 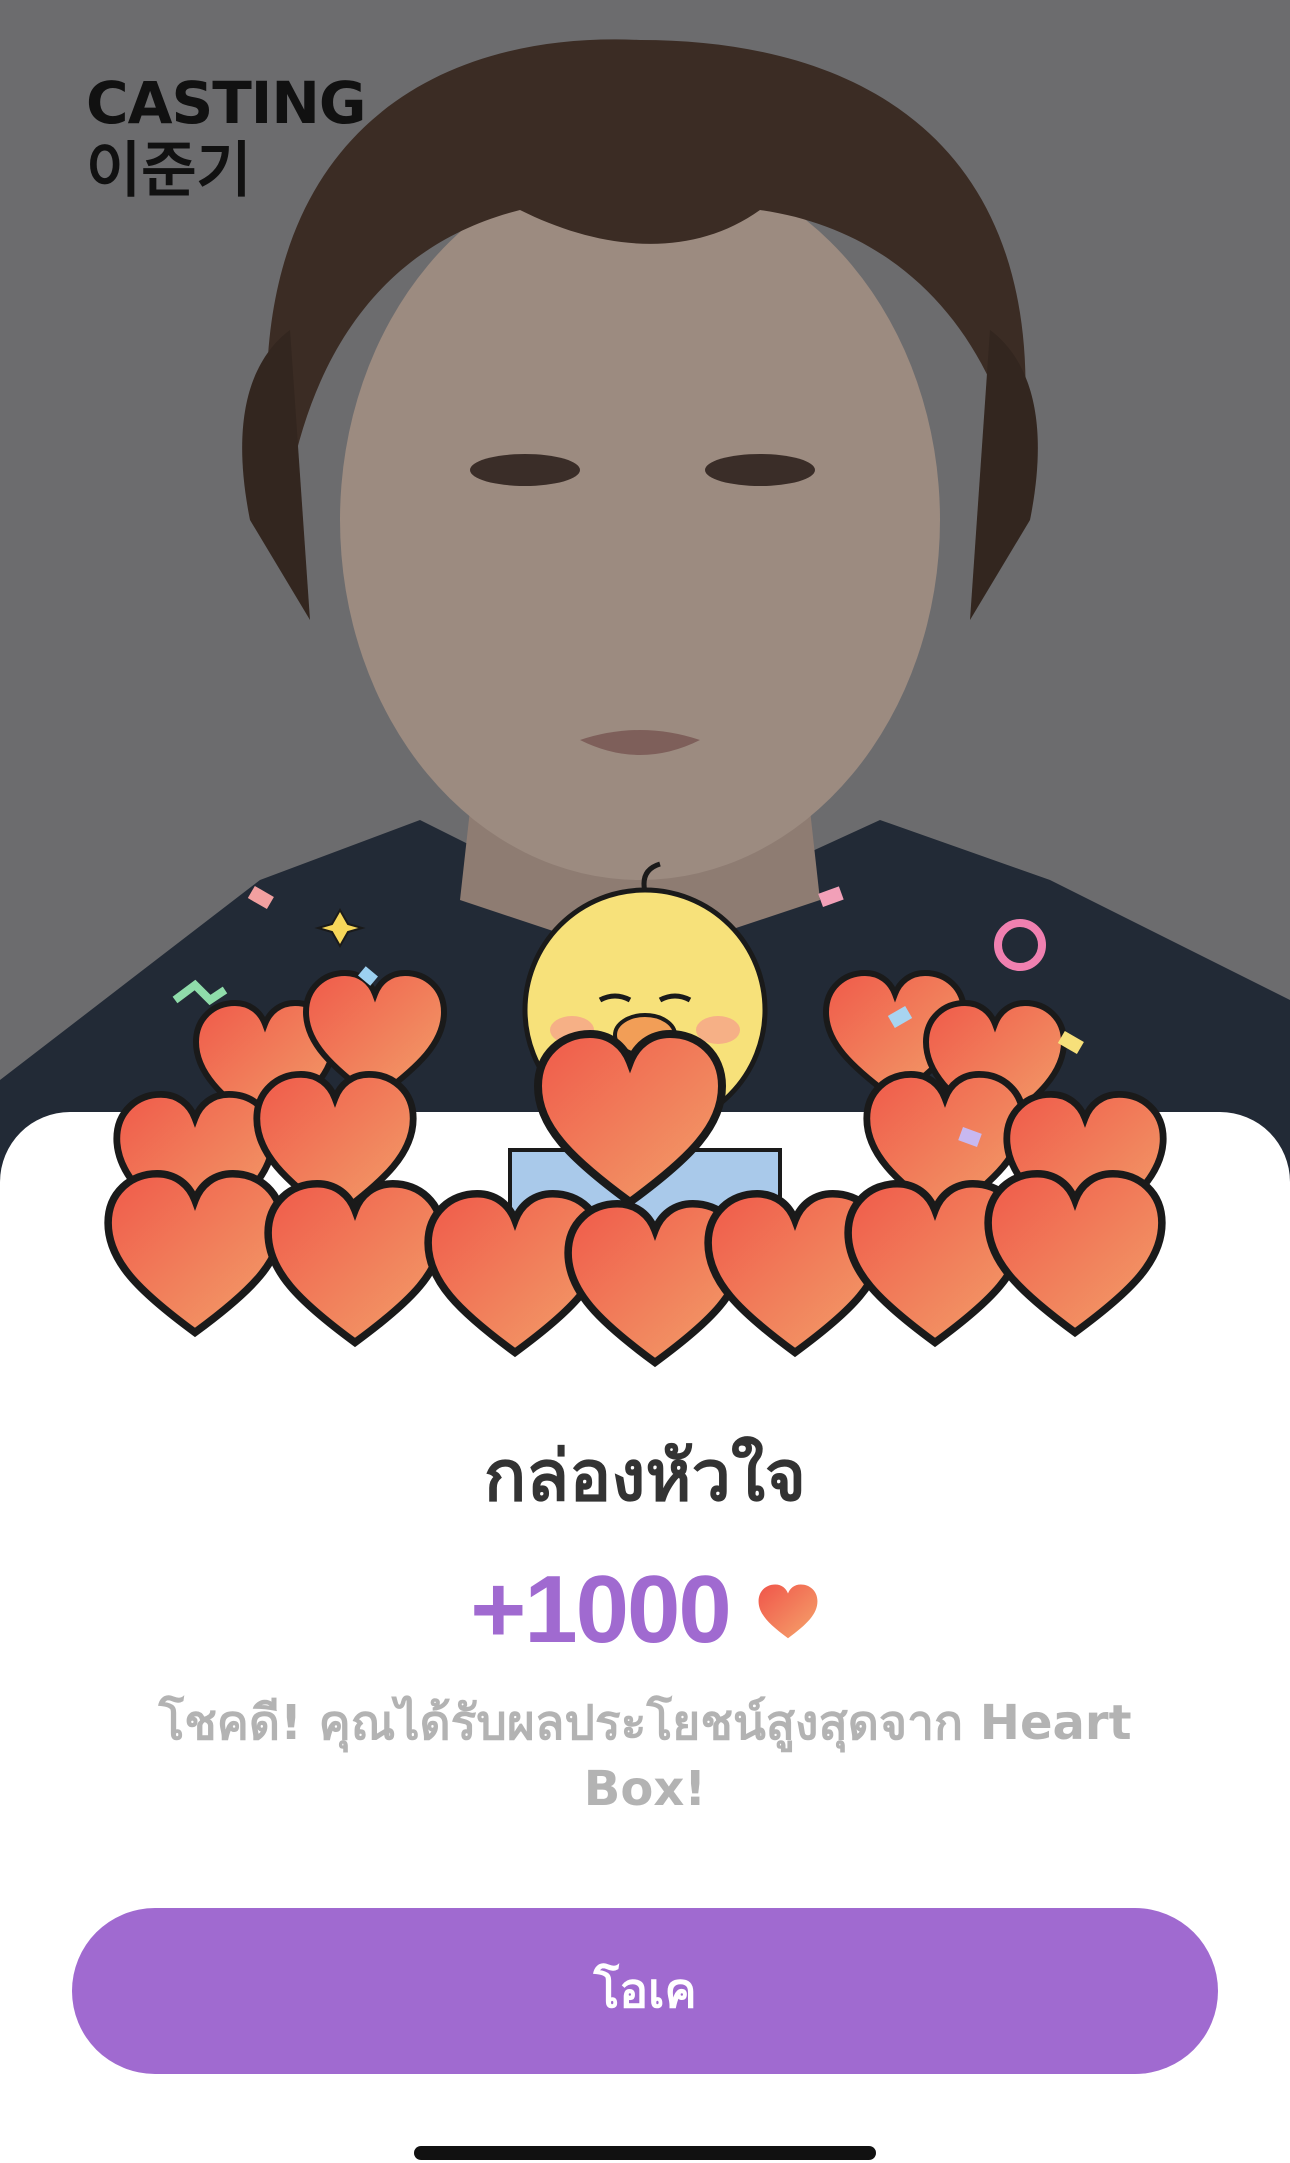 What do you see at coordinates (169, 171) in the screenshot?
I see `brand-subtitle: 이준기` at bounding box center [169, 171].